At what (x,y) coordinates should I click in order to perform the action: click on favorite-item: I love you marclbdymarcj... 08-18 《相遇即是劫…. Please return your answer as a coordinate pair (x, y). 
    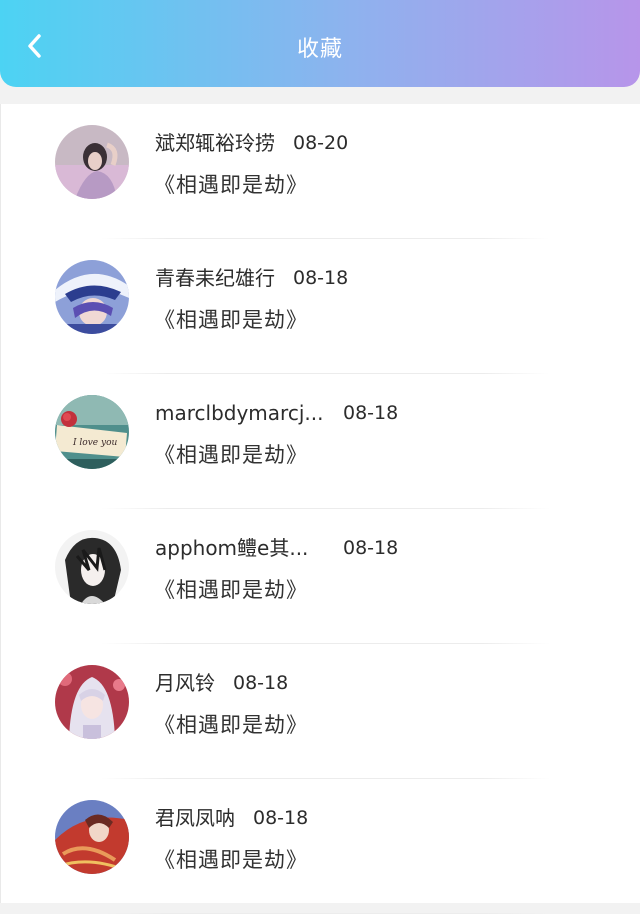
    Looking at the image, I should click on (320, 441).